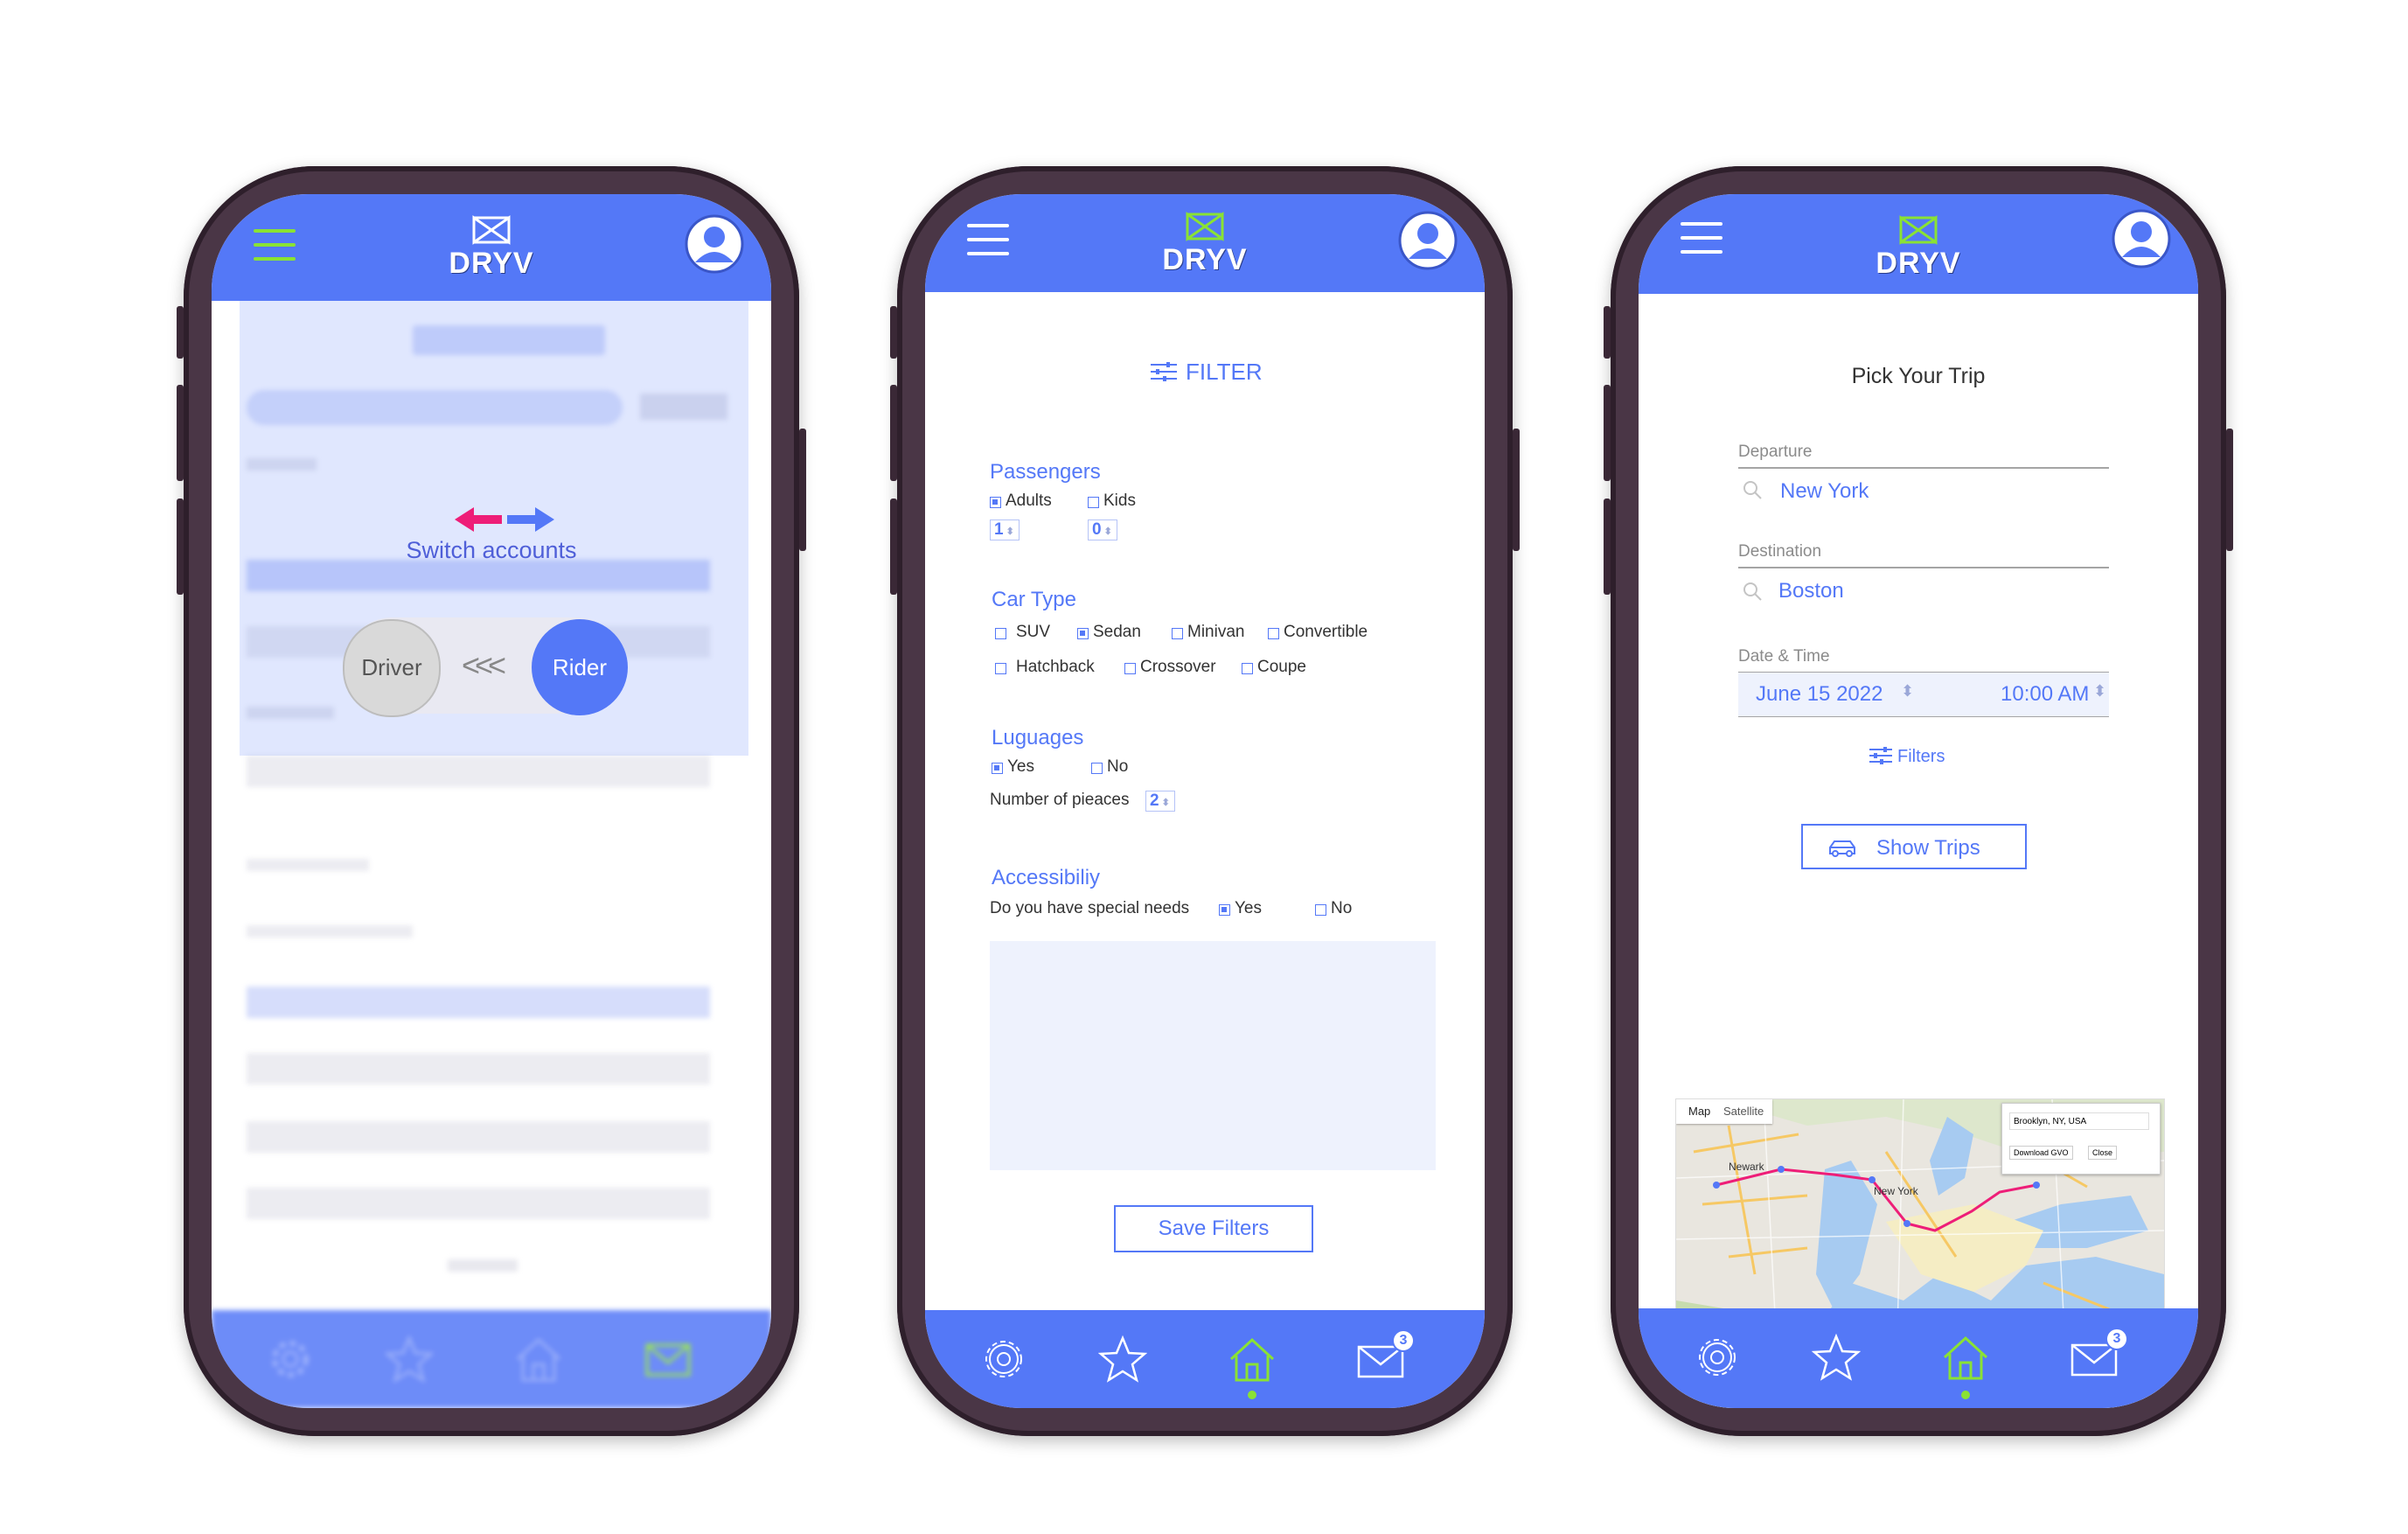 The height and width of the screenshot is (1534, 2408). What do you see at coordinates (1130, 668) in the screenshot?
I see `crossover-checkbox` at bounding box center [1130, 668].